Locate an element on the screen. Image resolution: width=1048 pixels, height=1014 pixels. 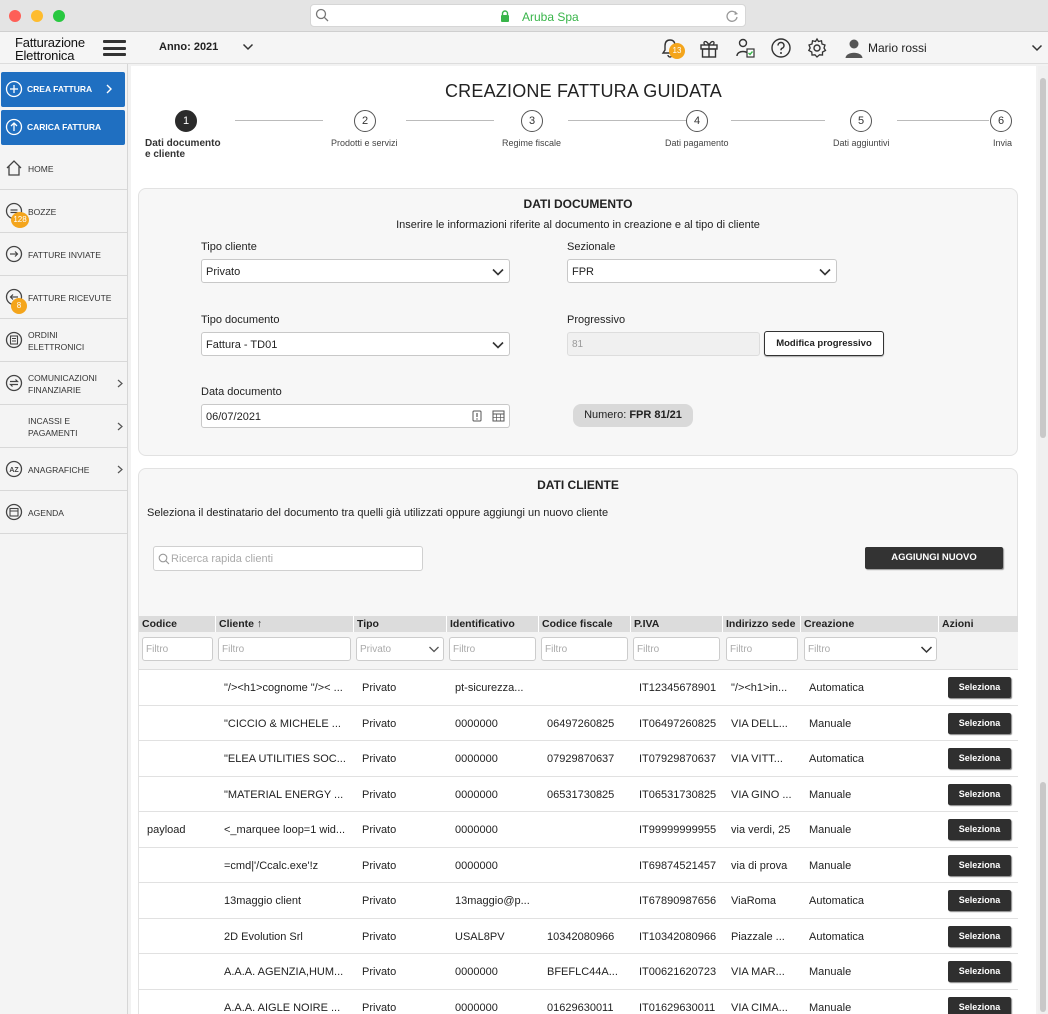
filter-codice-fiscale-input: Filtro is located at coordinates (584, 649).